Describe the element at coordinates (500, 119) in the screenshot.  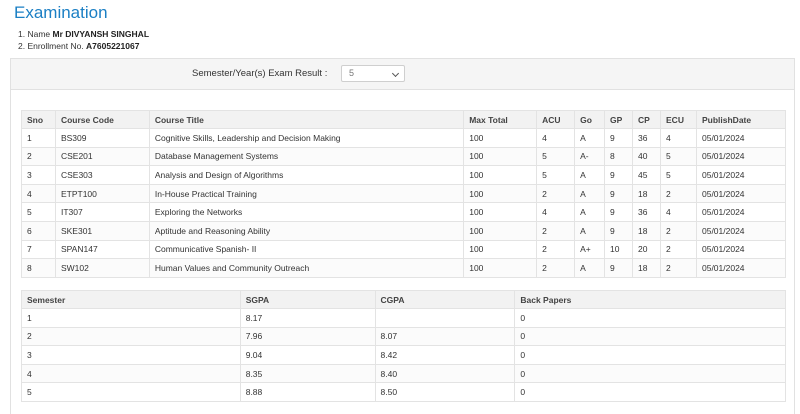
I see `column-header: Max Total` at that location.